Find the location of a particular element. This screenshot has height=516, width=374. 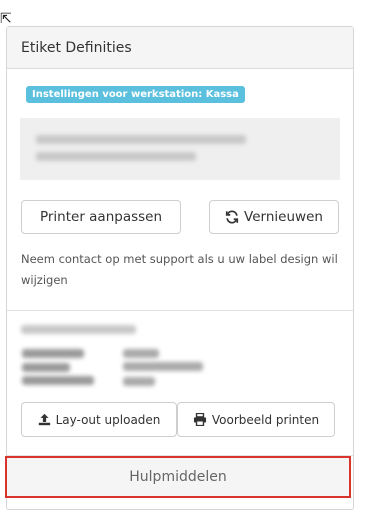

upload-icon is located at coordinates (44, 419).